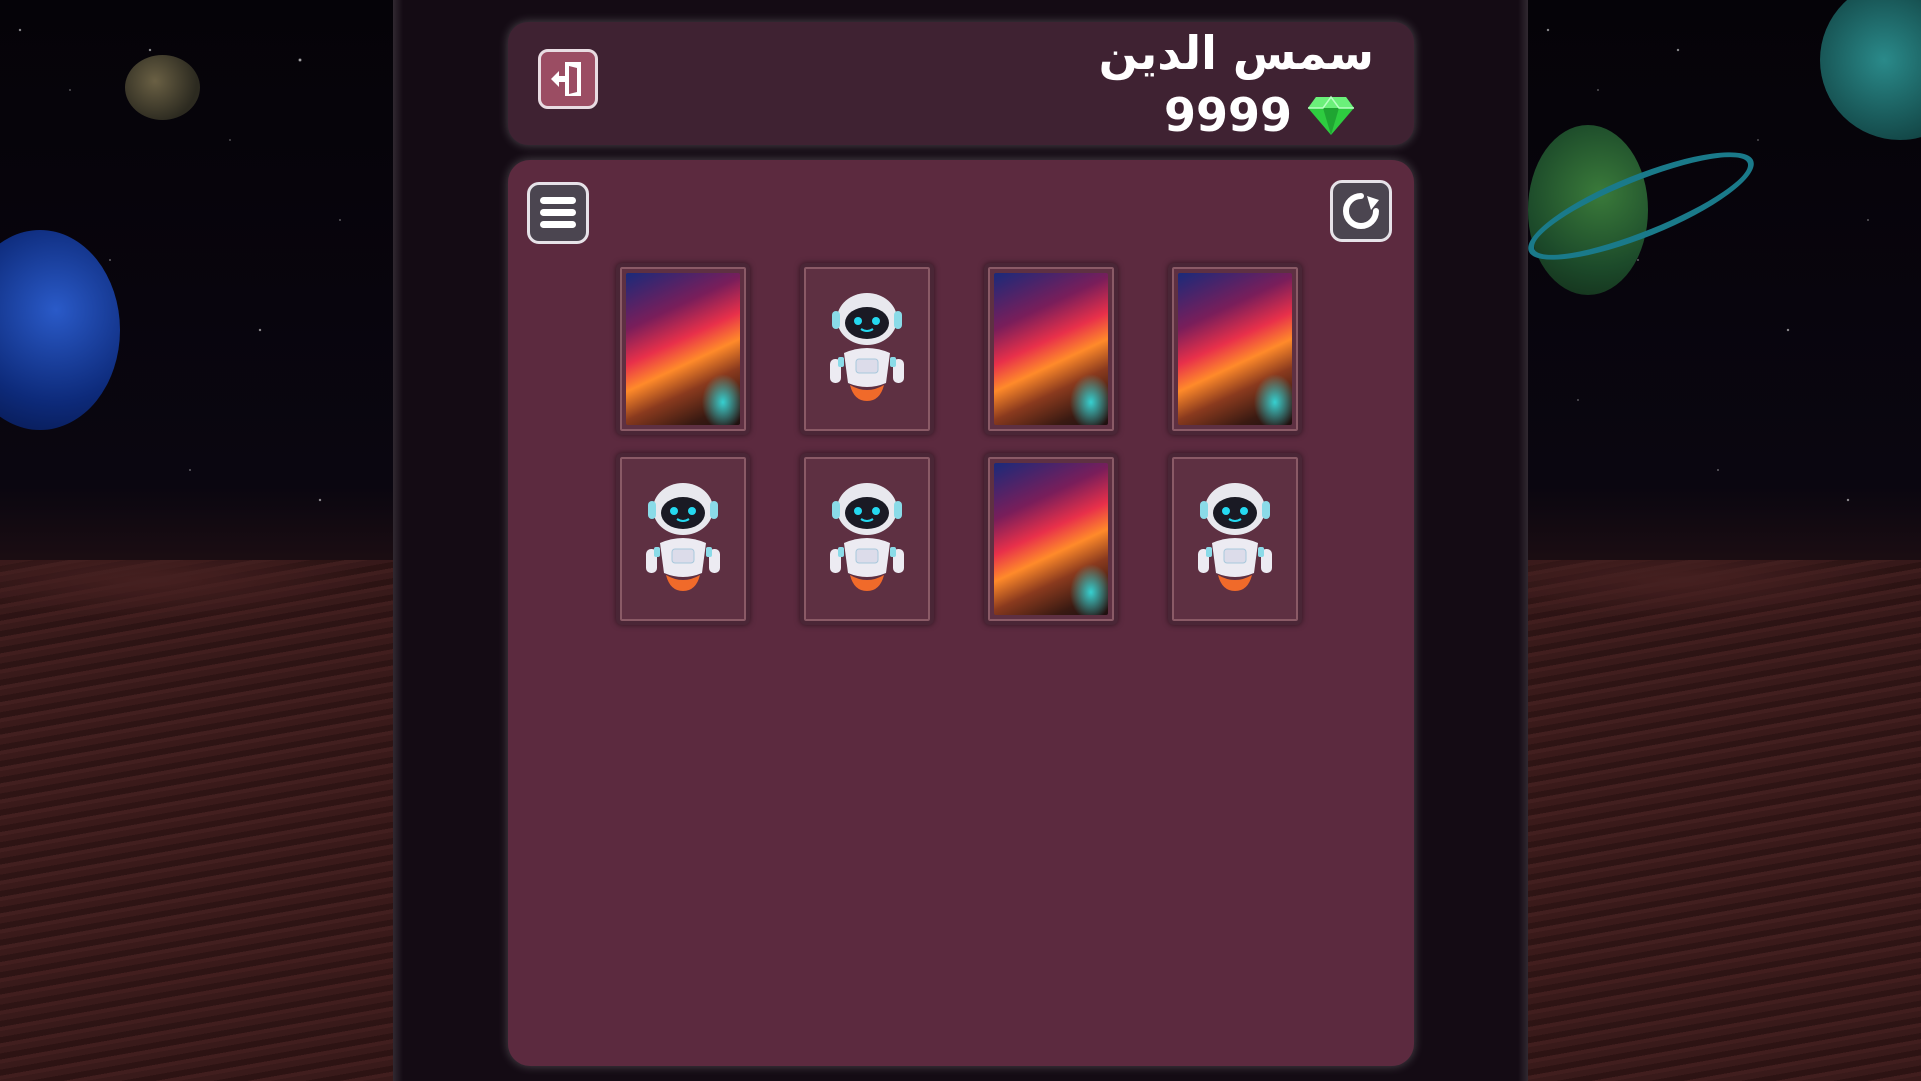  Describe the element at coordinates (1236, 53) in the screenshot. I see `player-name: سمس الدين` at that location.